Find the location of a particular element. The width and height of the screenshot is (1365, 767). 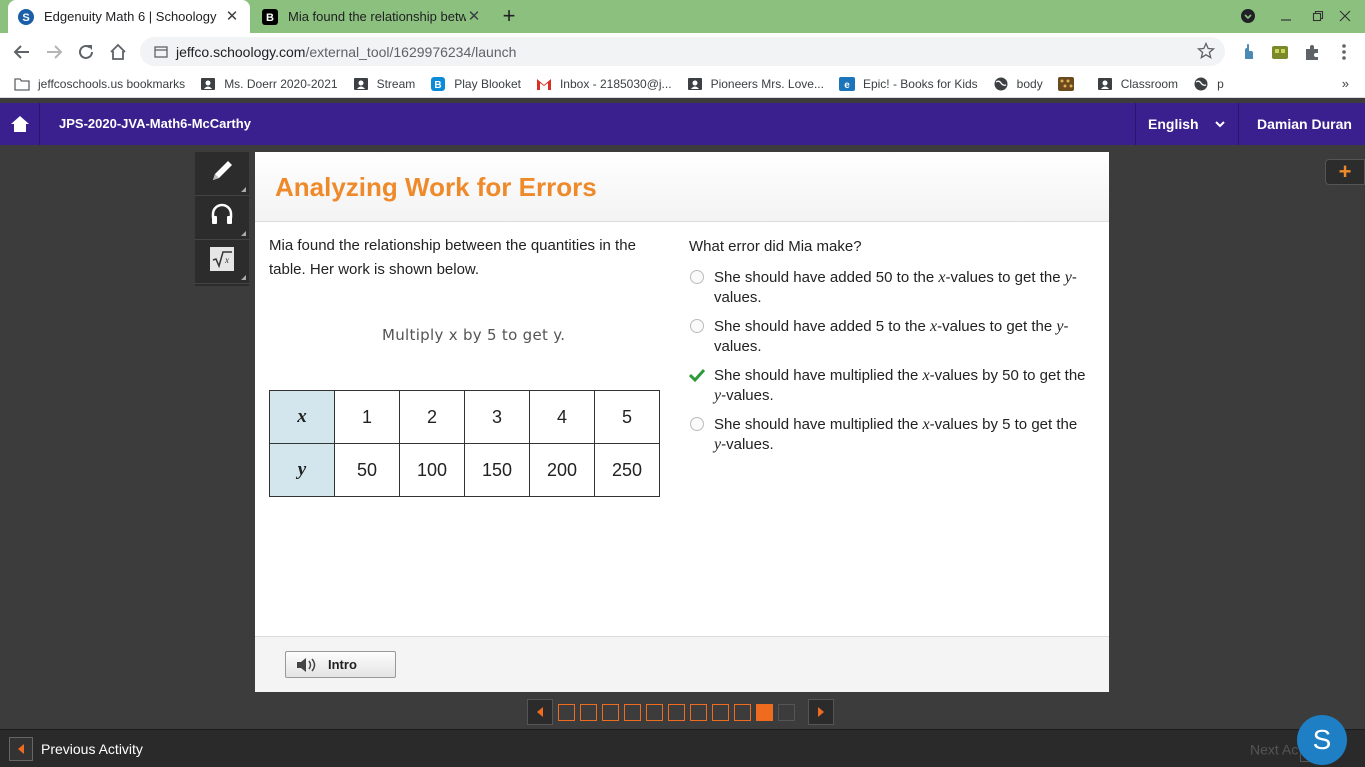

blooket-icon: B is located at coordinates (438, 83).